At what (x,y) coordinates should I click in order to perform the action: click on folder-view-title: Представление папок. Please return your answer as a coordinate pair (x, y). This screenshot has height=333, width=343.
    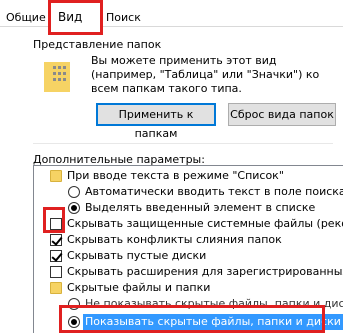
    Looking at the image, I should click on (97, 44).